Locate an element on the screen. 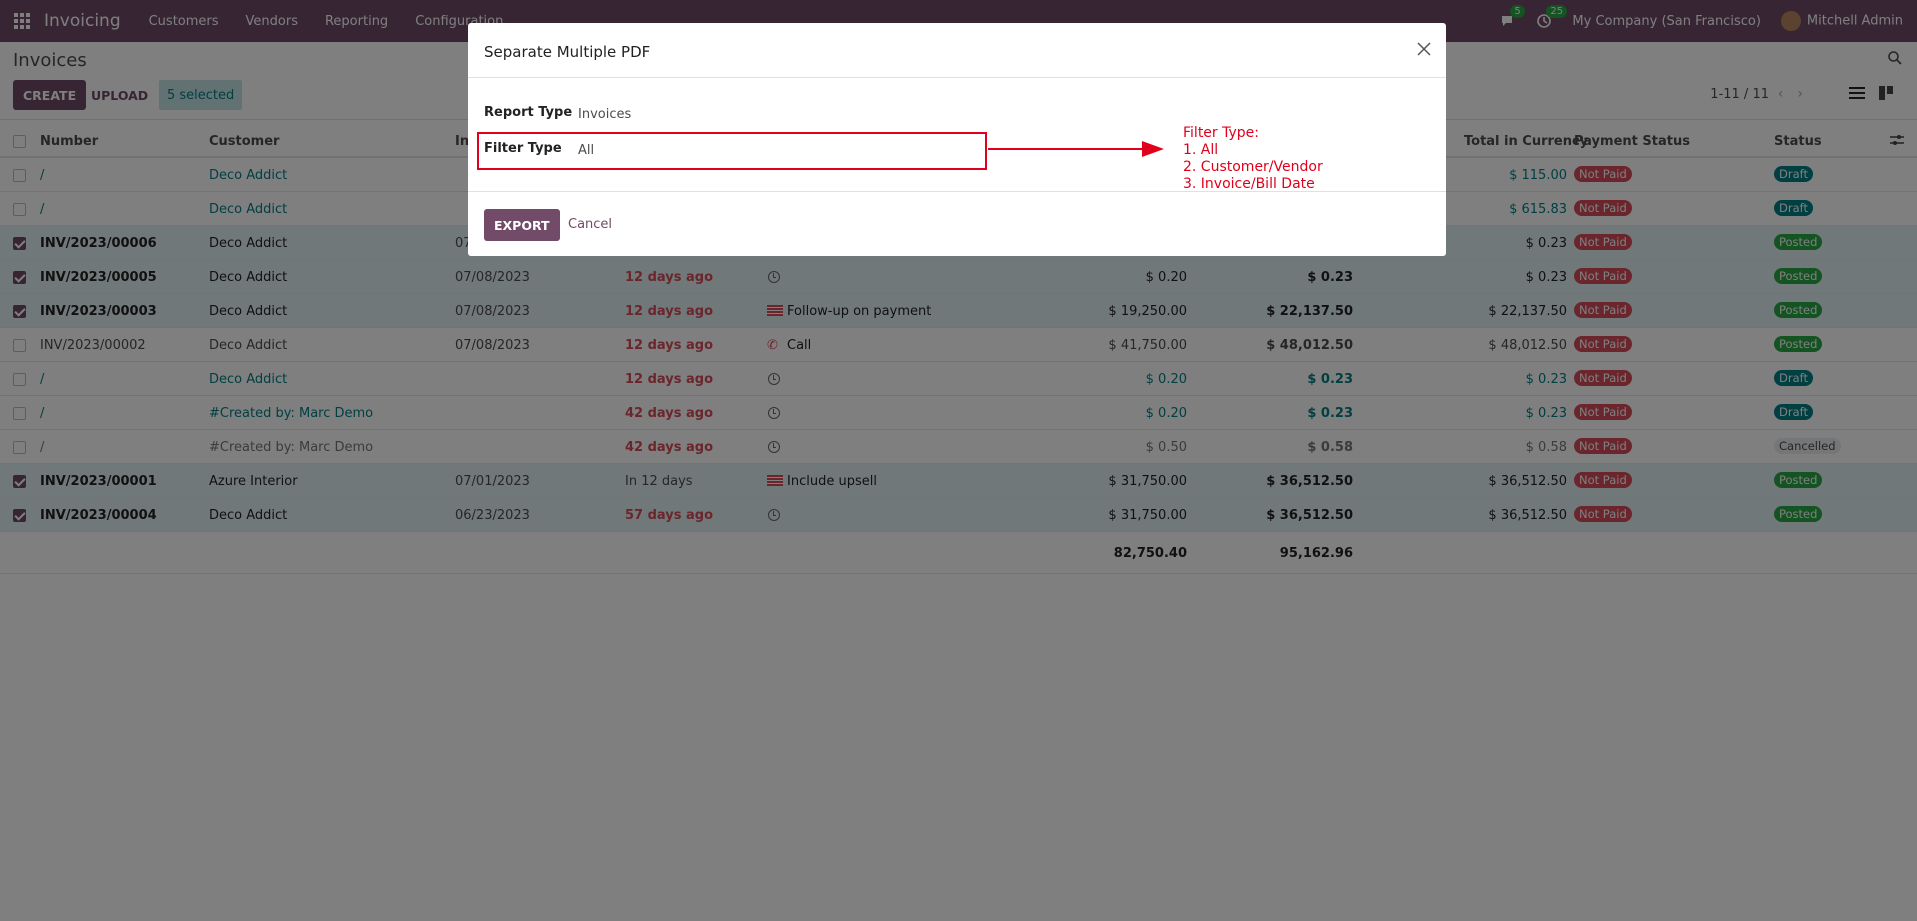 This screenshot has height=921, width=1917. annotation-line: 3. Invoice/Bill Date is located at coordinates (1249, 184).